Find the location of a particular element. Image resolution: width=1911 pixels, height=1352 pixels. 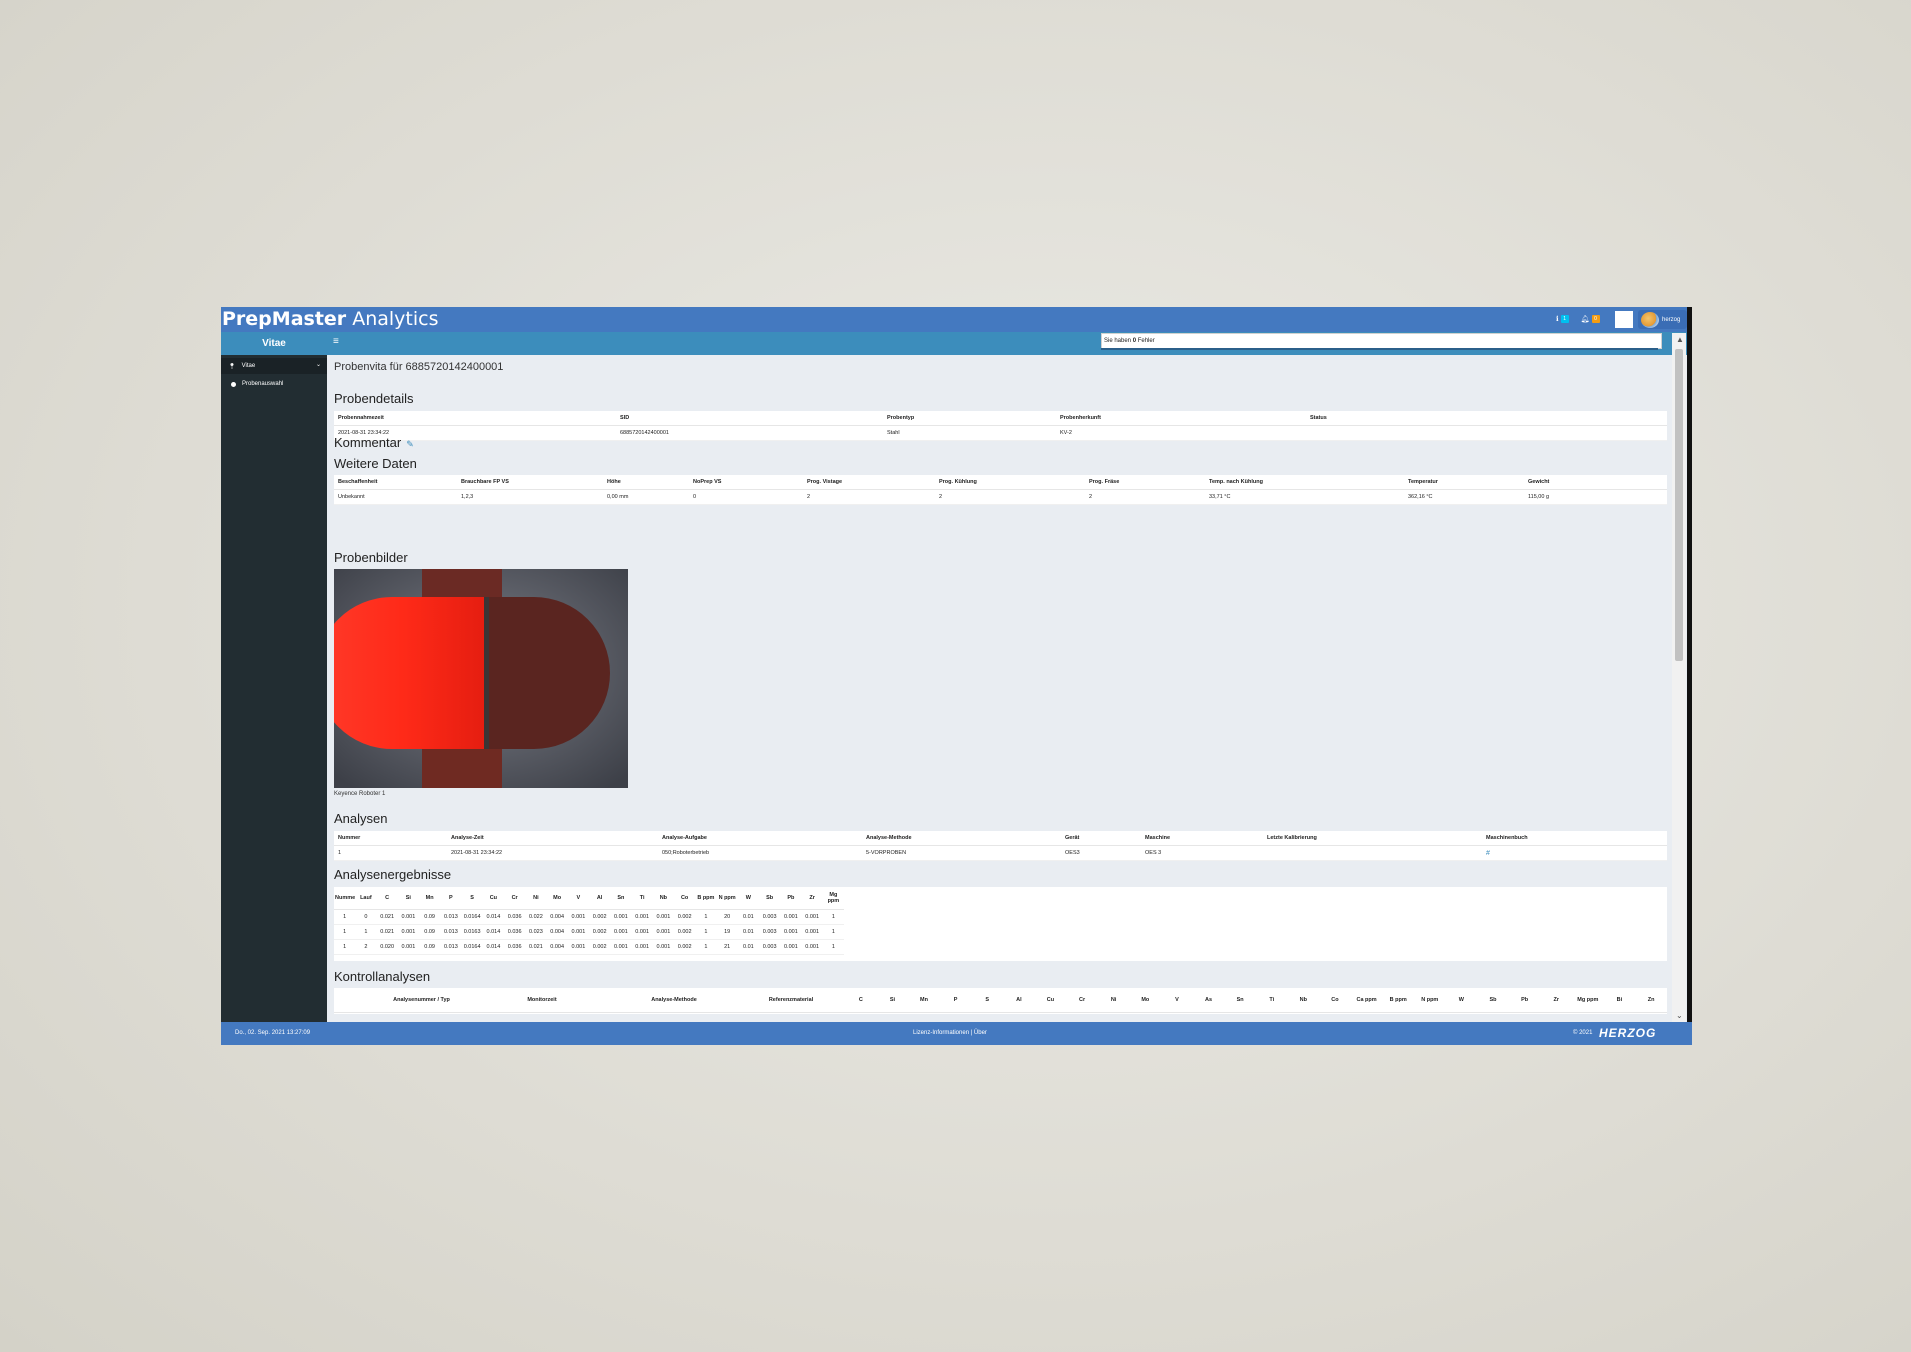

footer-links: Lizenz-Informationen | Über is located at coordinates (950, 1033).